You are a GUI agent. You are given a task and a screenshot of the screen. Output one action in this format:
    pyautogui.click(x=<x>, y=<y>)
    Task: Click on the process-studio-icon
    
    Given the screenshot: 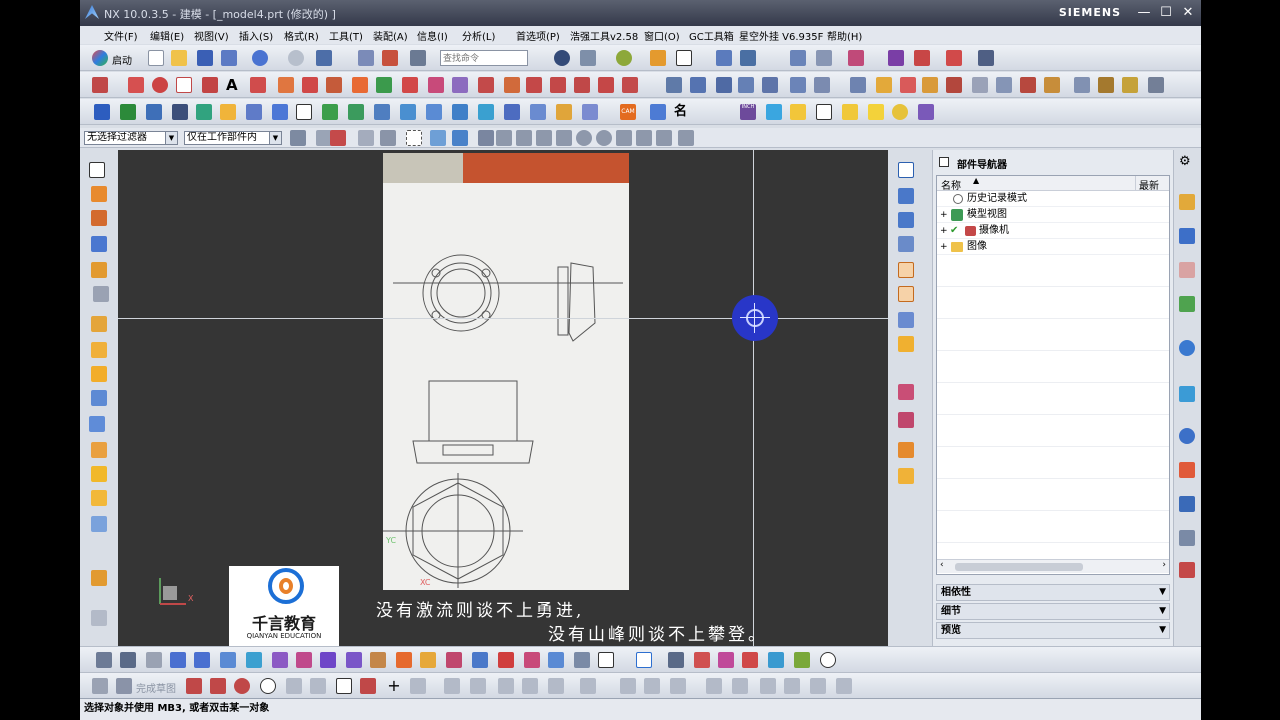 What is the action you would take?
    pyautogui.click(x=1187, y=504)
    